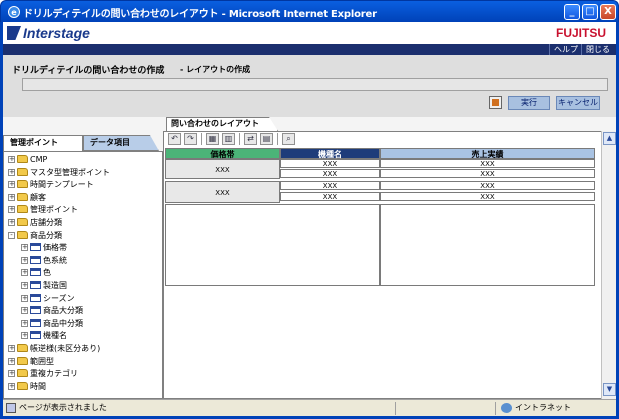 This screenshot has height=419, width=619. I want to click on tree-item-label: 商品中分類, so click(63, 323).